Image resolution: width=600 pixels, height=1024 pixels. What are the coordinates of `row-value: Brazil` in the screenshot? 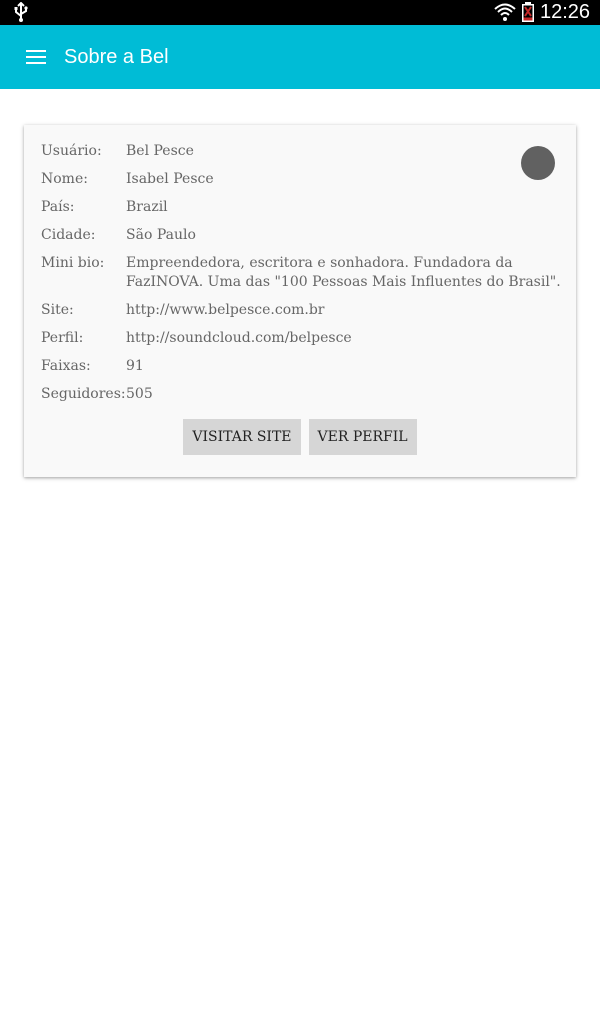 It's located at (147, 207).